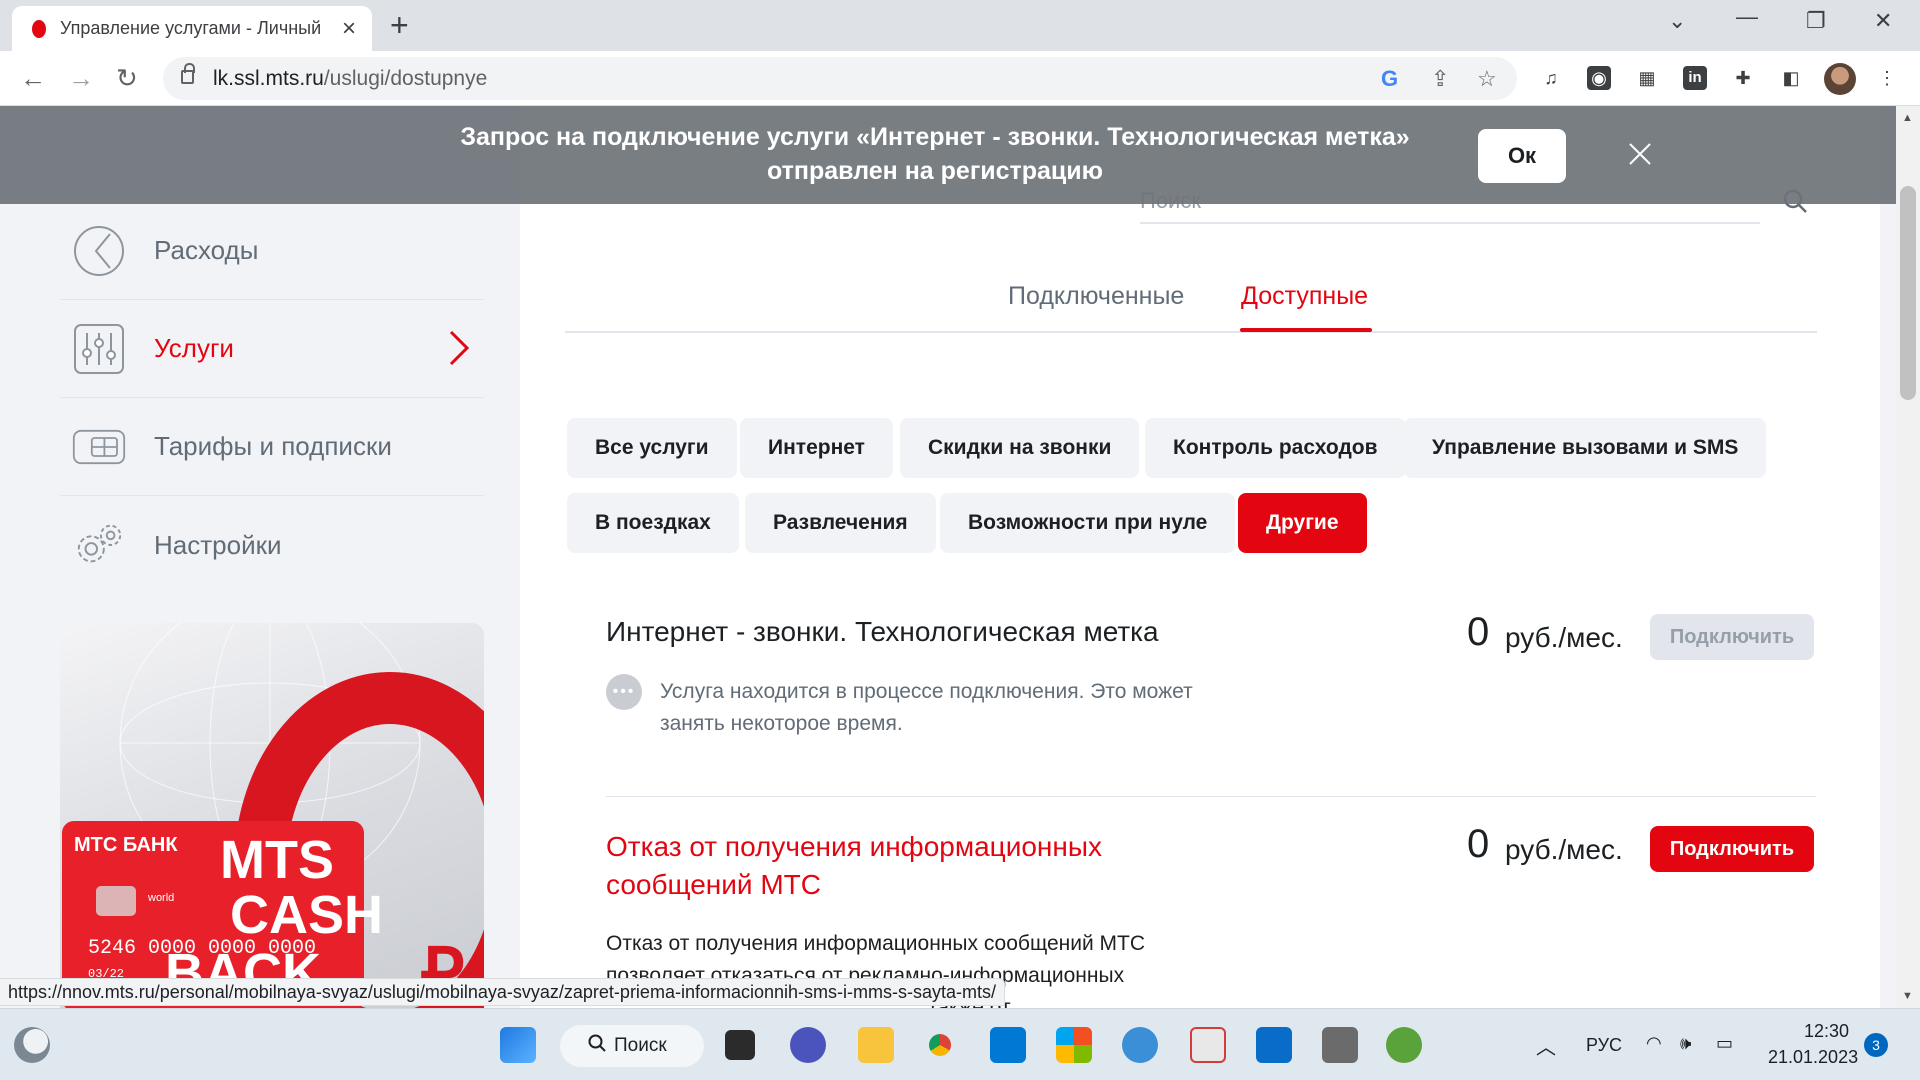  Describe the element at coordinates (188, 73) in the screenshot. I see `lock-icon` at that location.